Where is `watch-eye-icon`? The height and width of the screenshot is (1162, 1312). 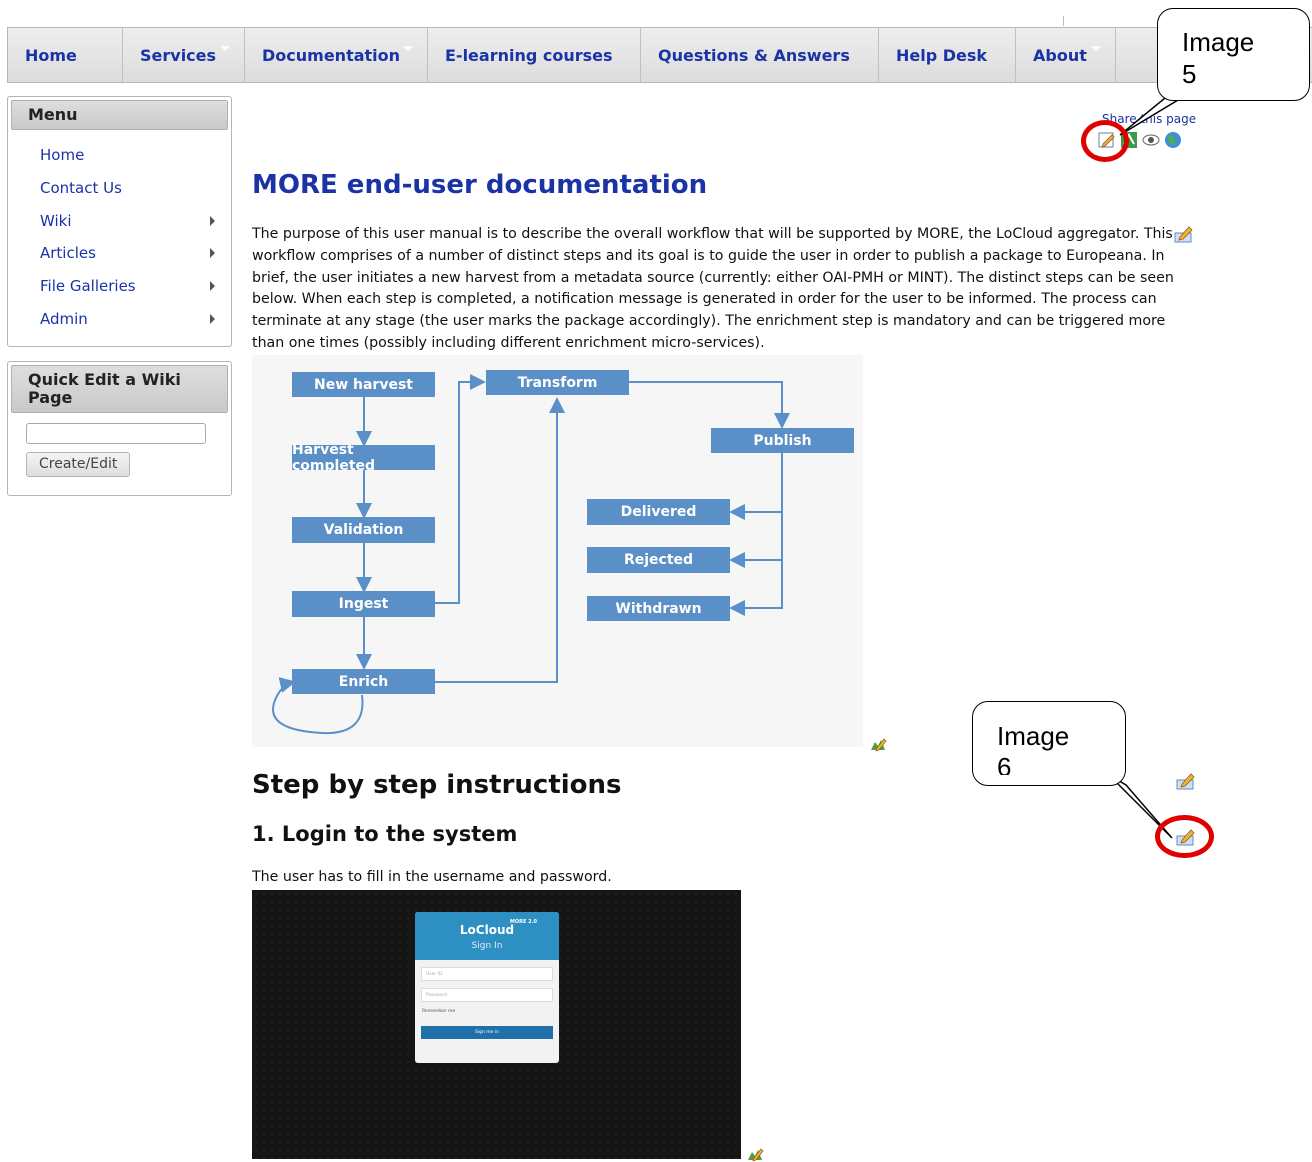 watch-eye-icon is located at coordinates (1151, 140).